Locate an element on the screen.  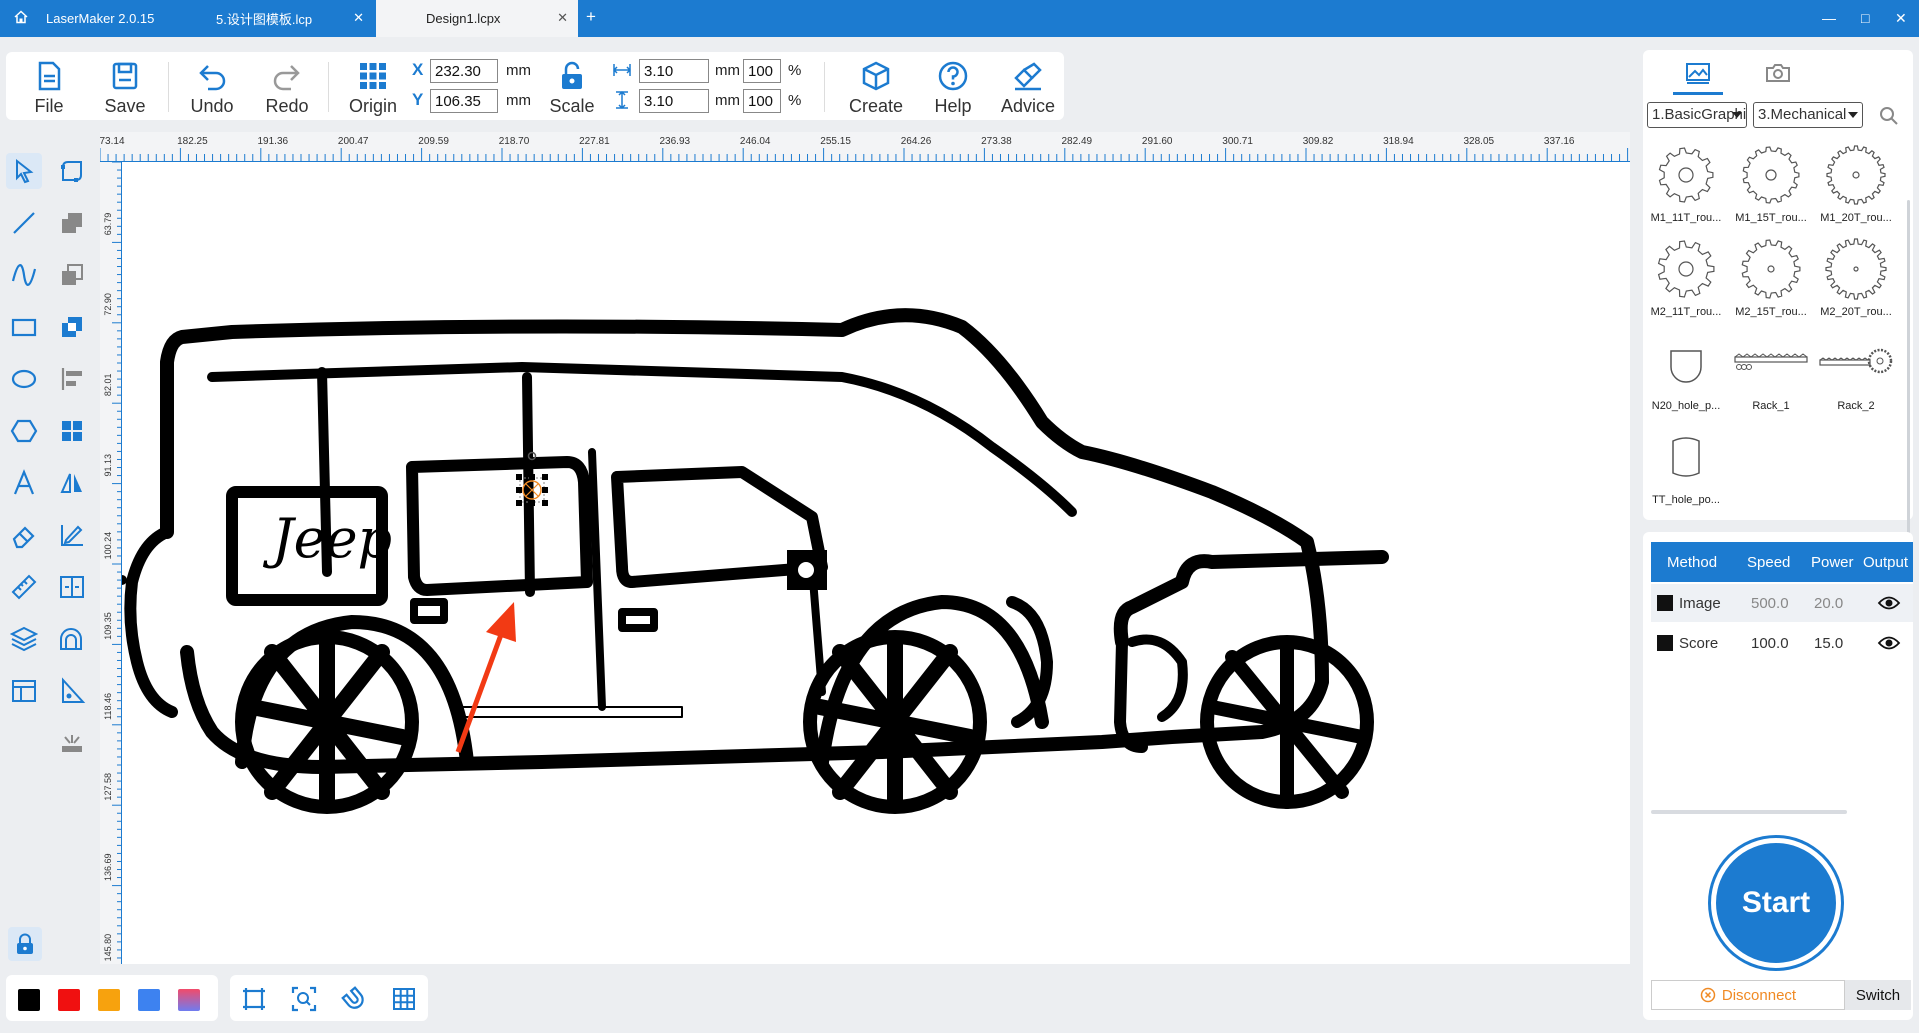
magnet-icon is located at coordinates (352, 997).